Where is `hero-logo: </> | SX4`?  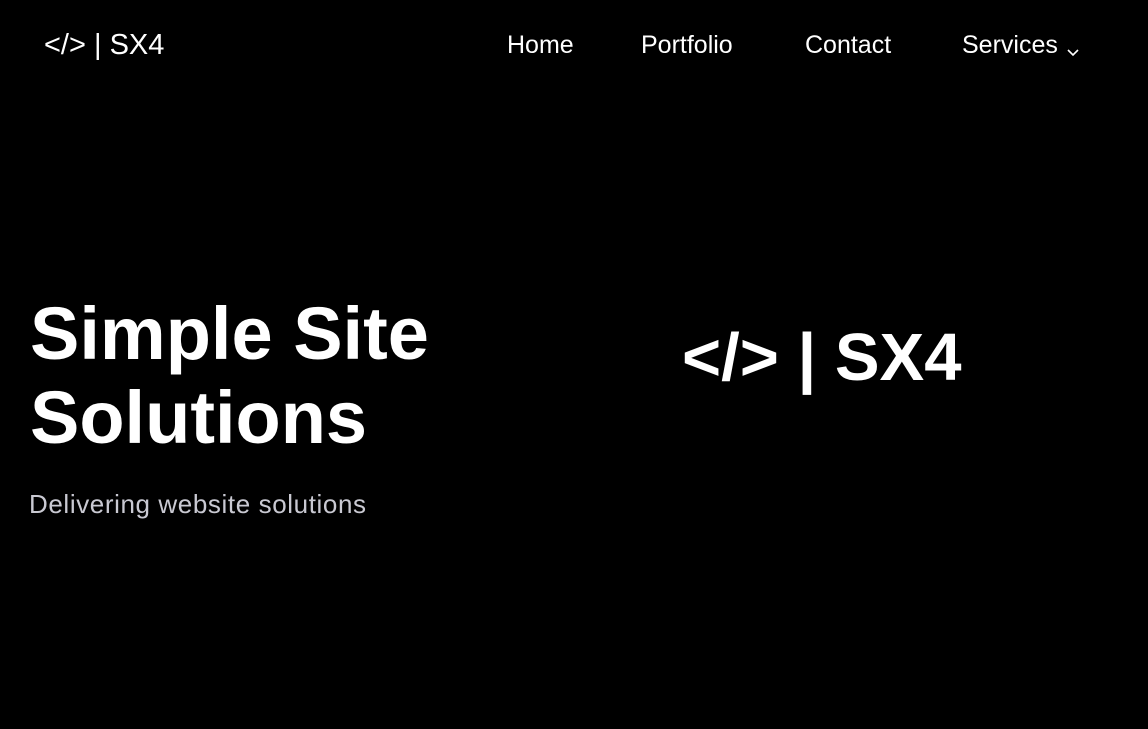 hero-logo: </> | SX4 is located at coordinates (822, 357).